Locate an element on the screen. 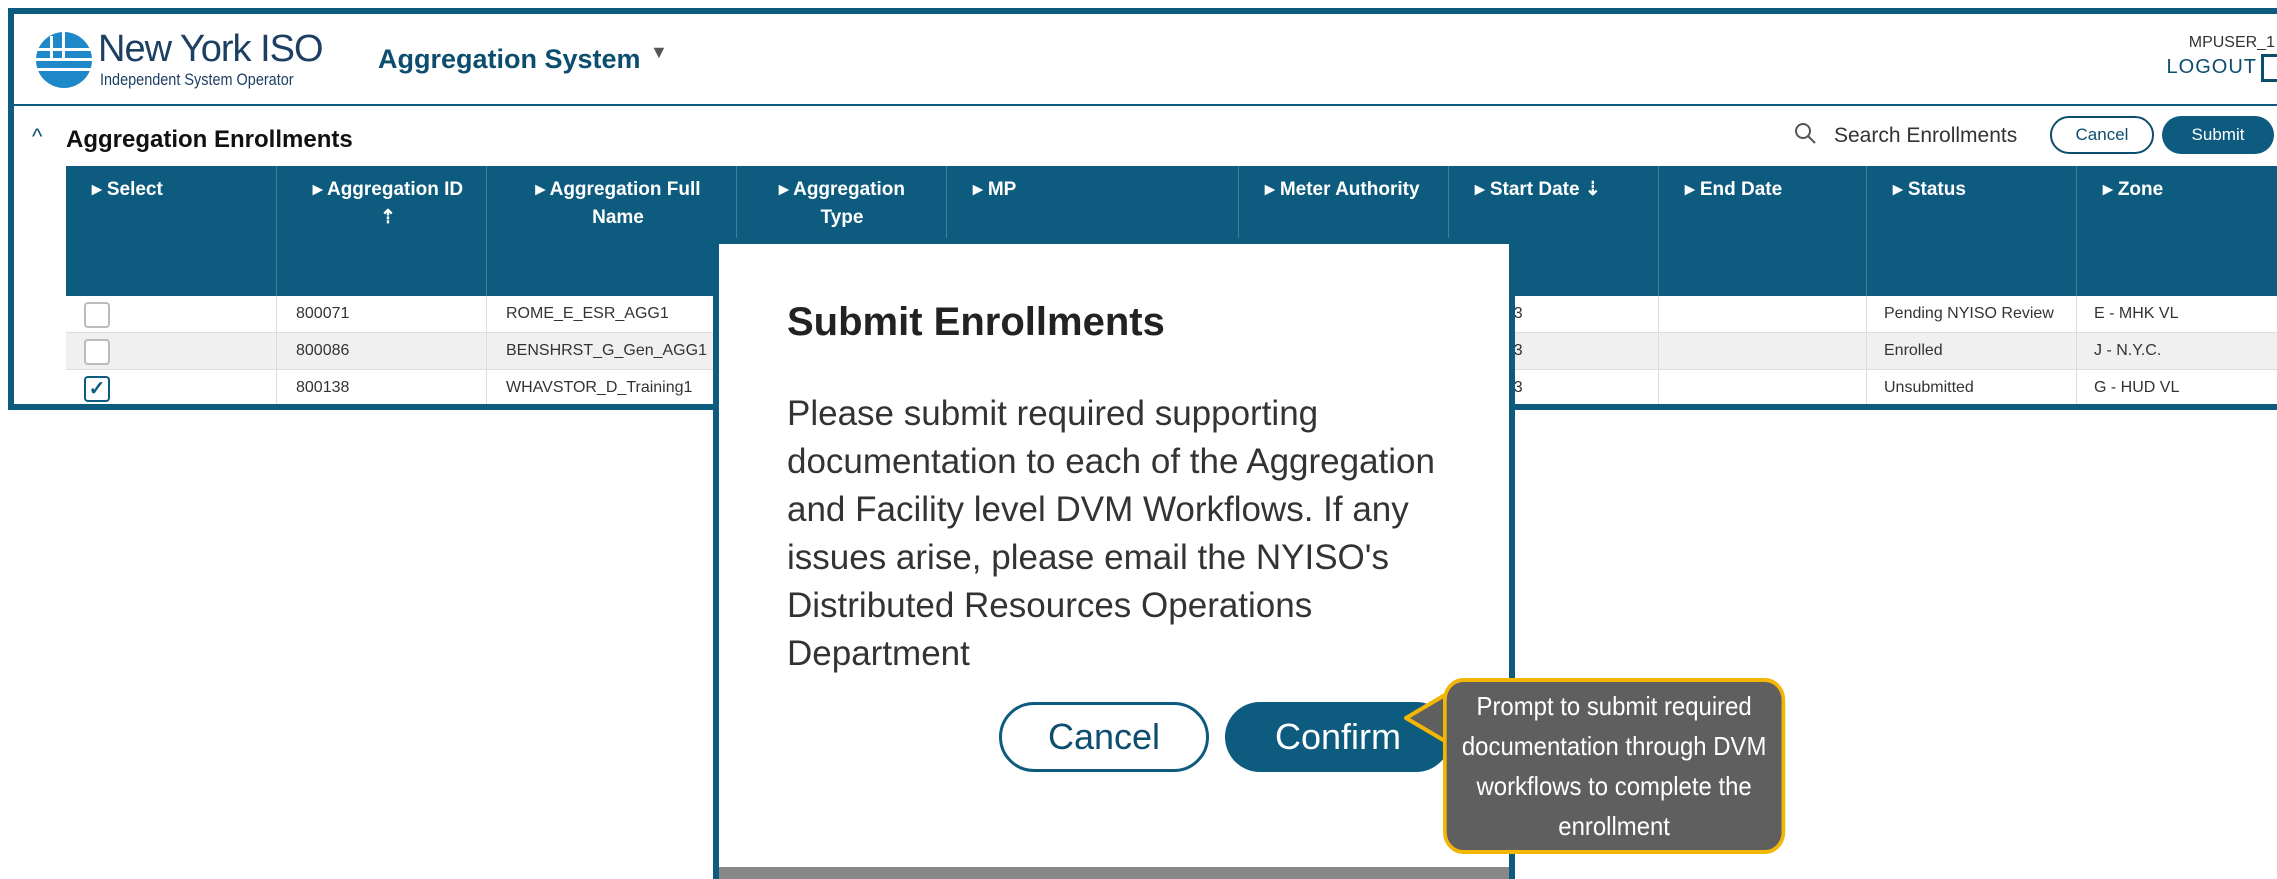  cell-aggregation-name: WHAVSTOR_D_Training1 is located at coordinates (599, 387).